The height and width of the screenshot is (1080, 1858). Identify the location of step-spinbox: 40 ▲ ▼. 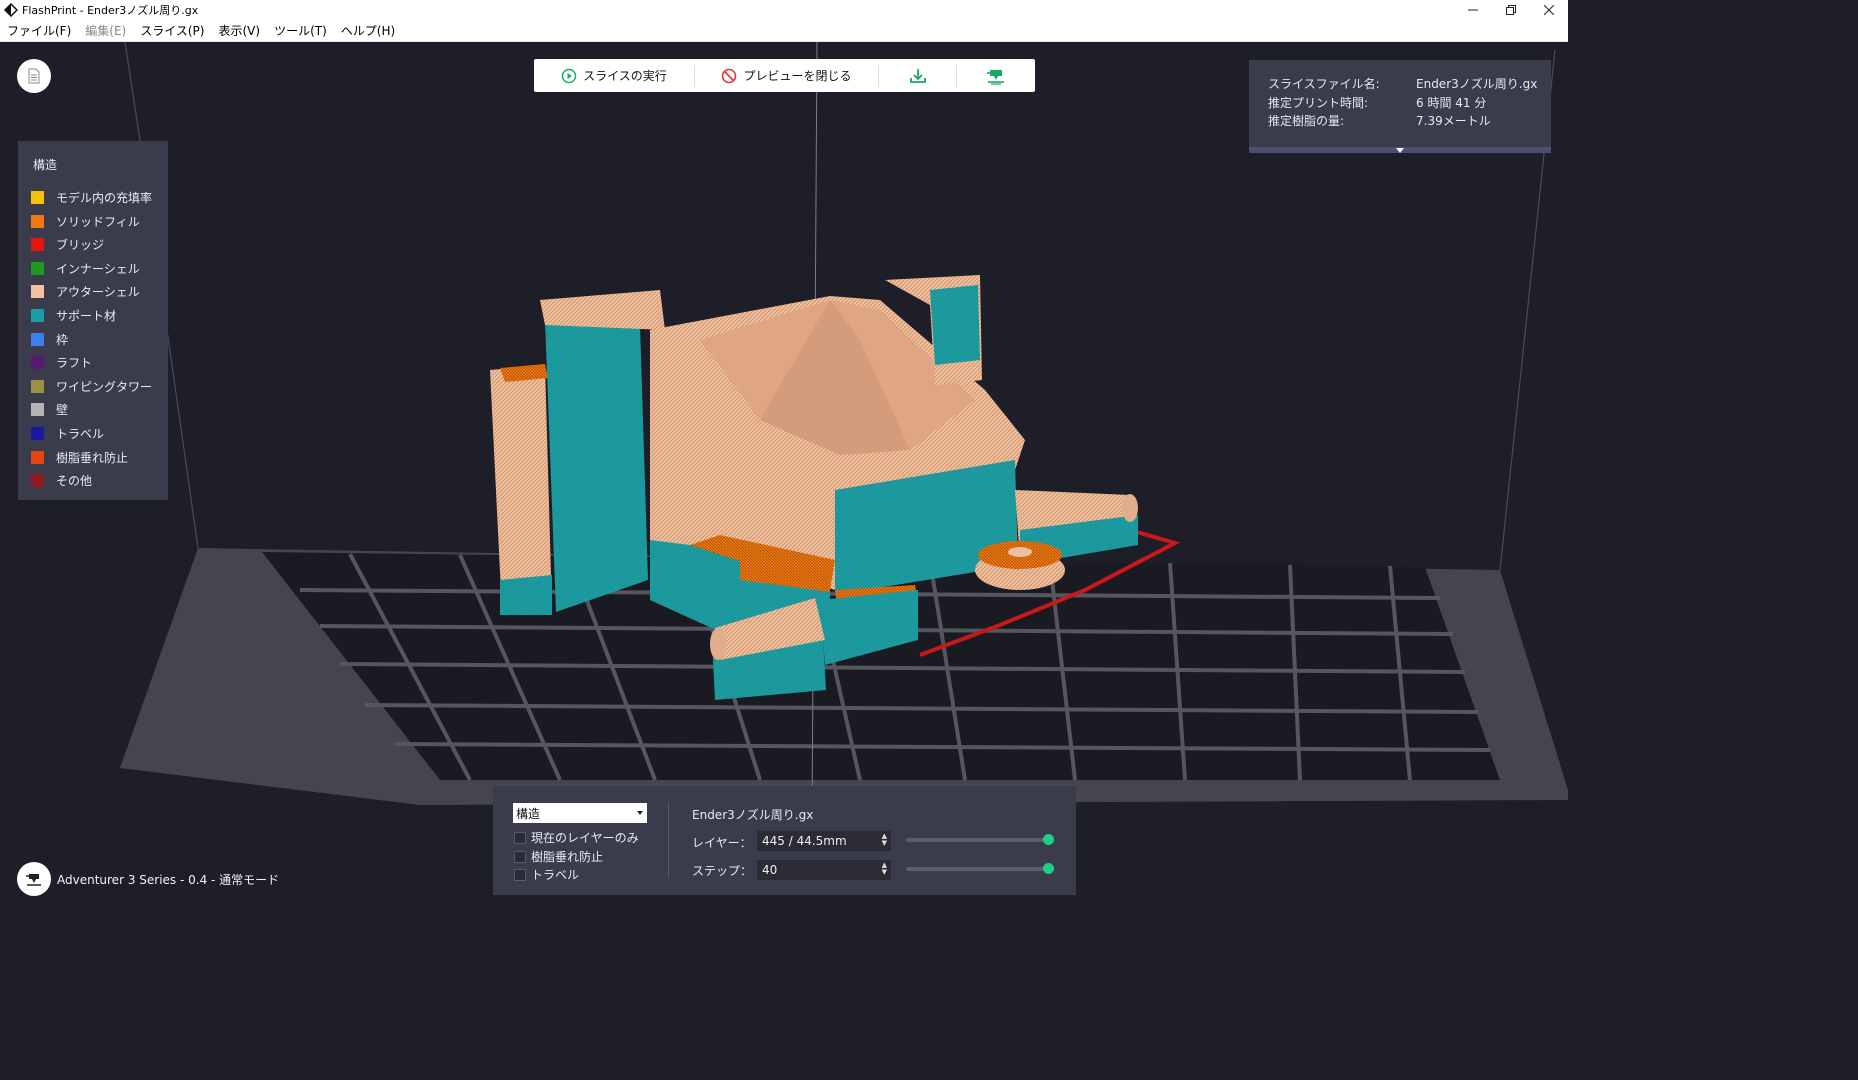
(824, 870).